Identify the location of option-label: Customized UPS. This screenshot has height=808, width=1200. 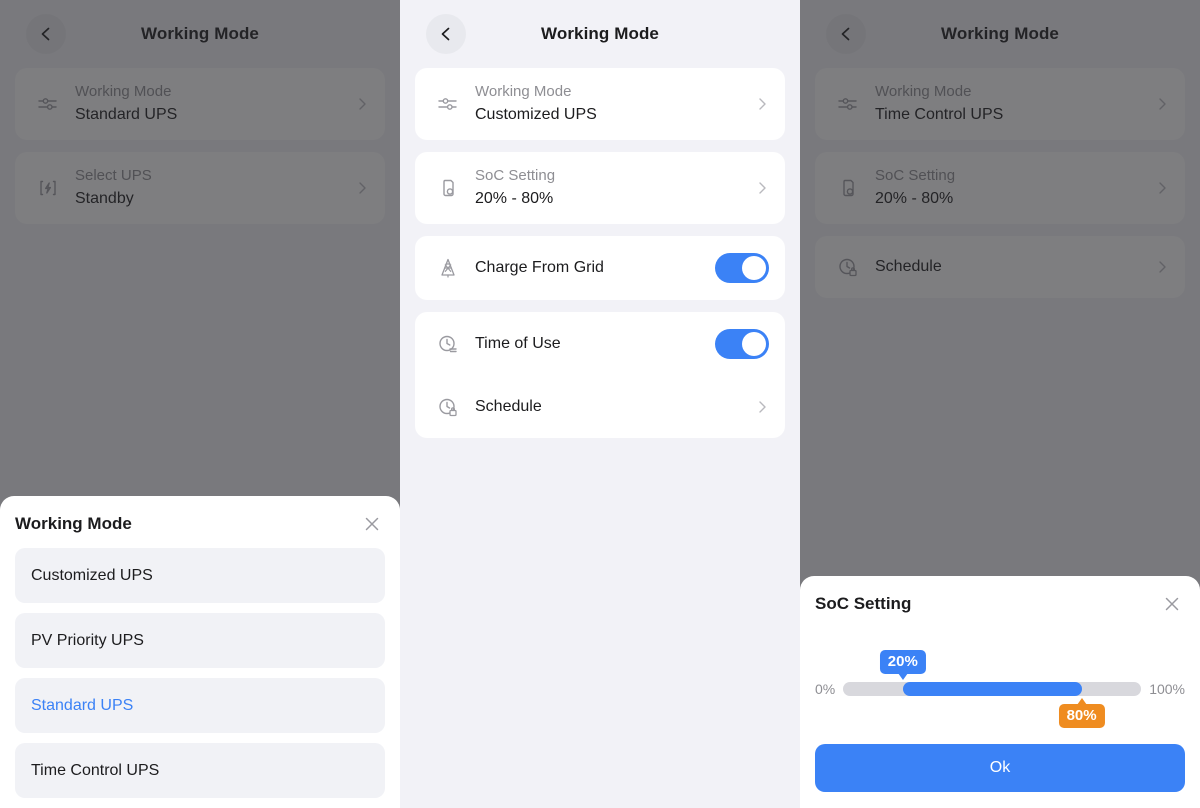
(92, 575).